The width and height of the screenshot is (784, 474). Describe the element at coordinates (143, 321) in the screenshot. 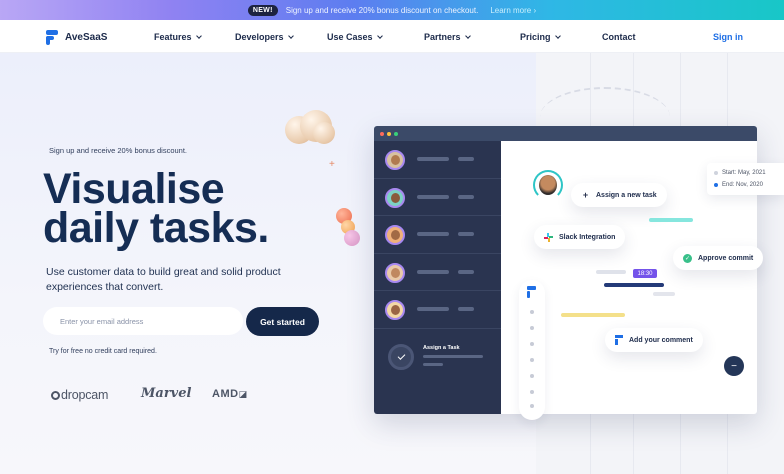

I see `email-input` at that location.